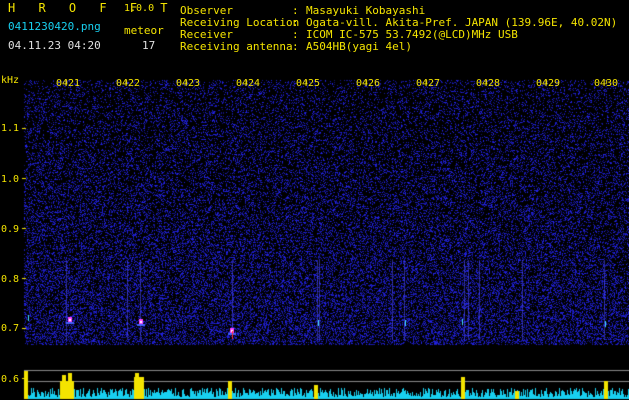 The image size is (629, 400). Describe the element at coordinates (144, 30) in the screenshot. I see `meteor-count-label: meteor` at that location.